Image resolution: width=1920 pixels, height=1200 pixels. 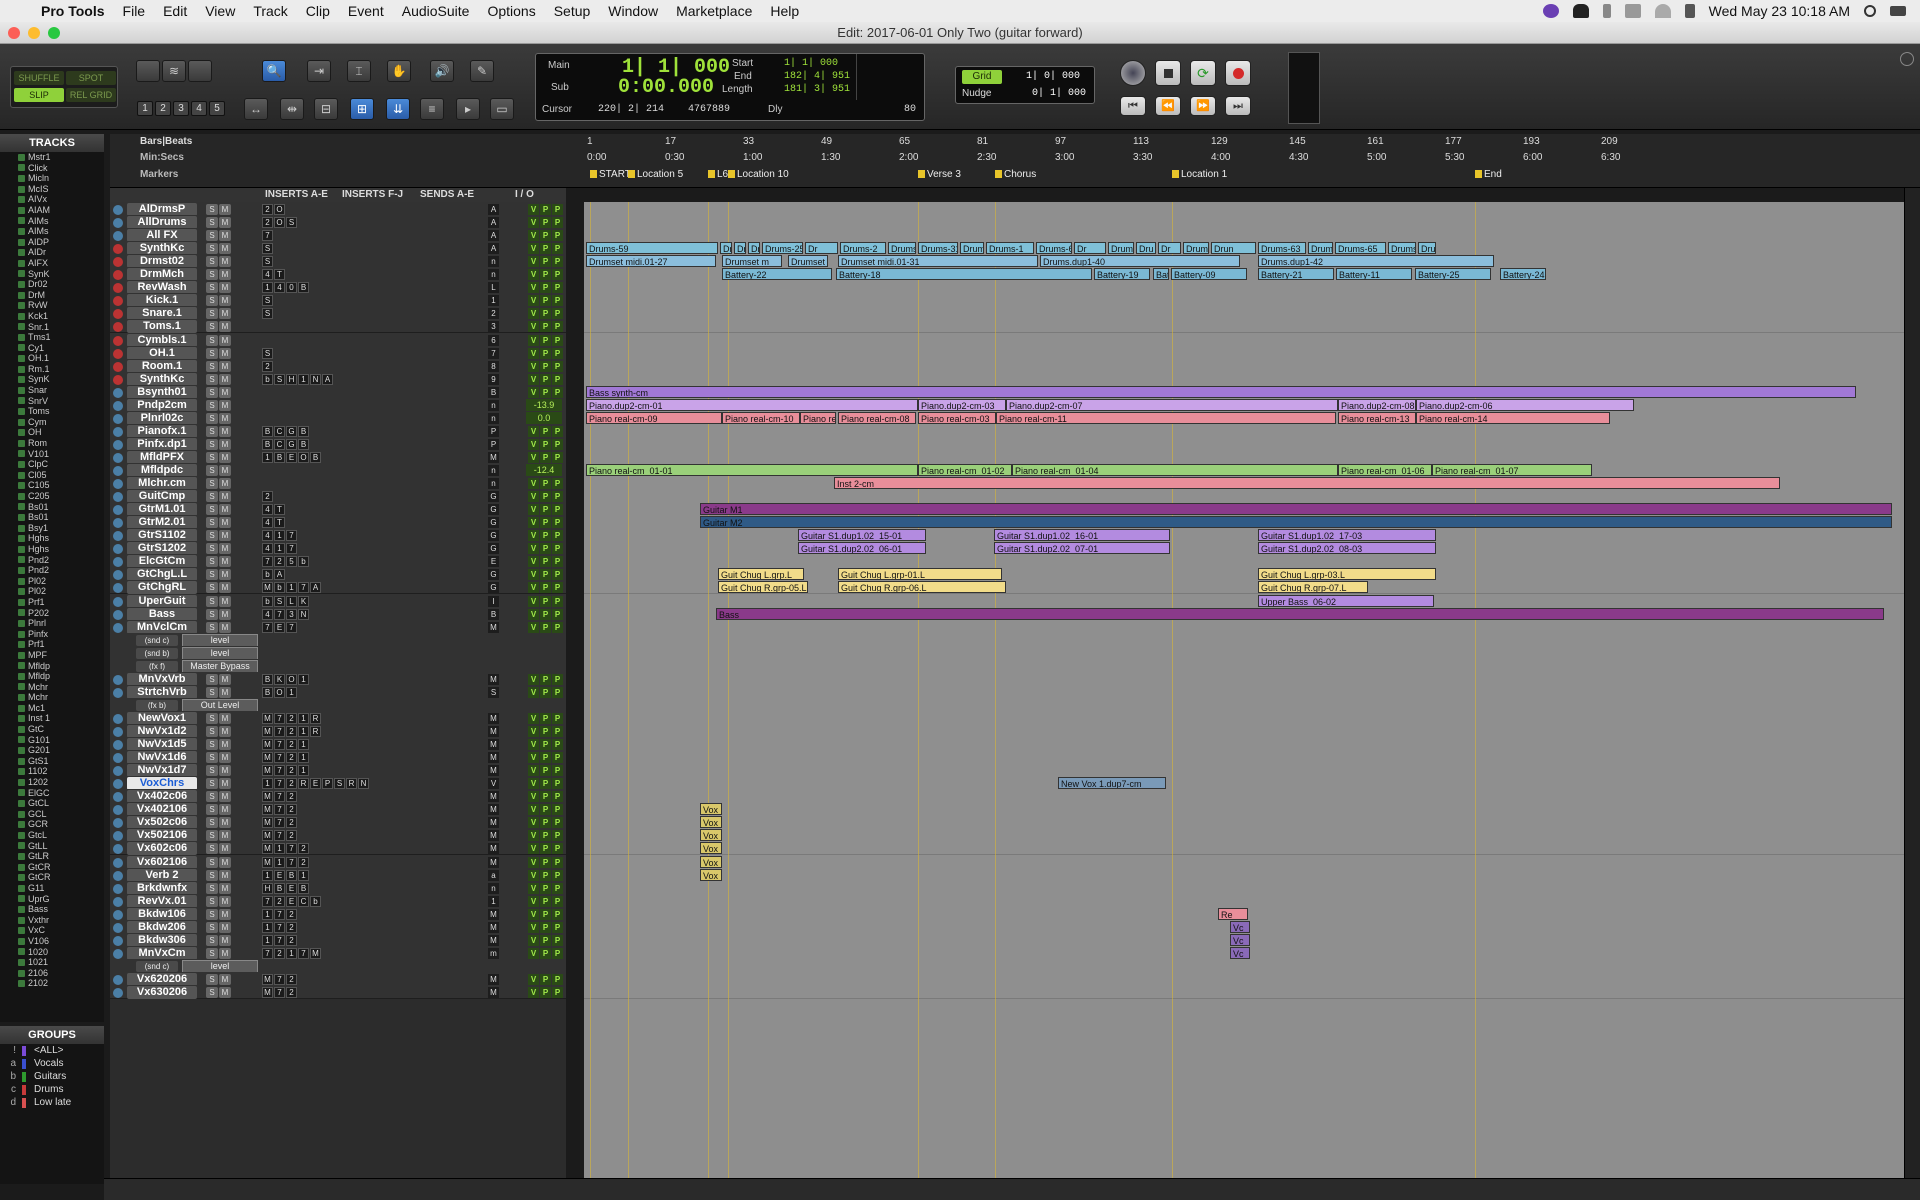 What do you see at coordinates (1233, 914) in the screenshot?
I see `rev-clip: Re` at bounding box center [1233, 914].